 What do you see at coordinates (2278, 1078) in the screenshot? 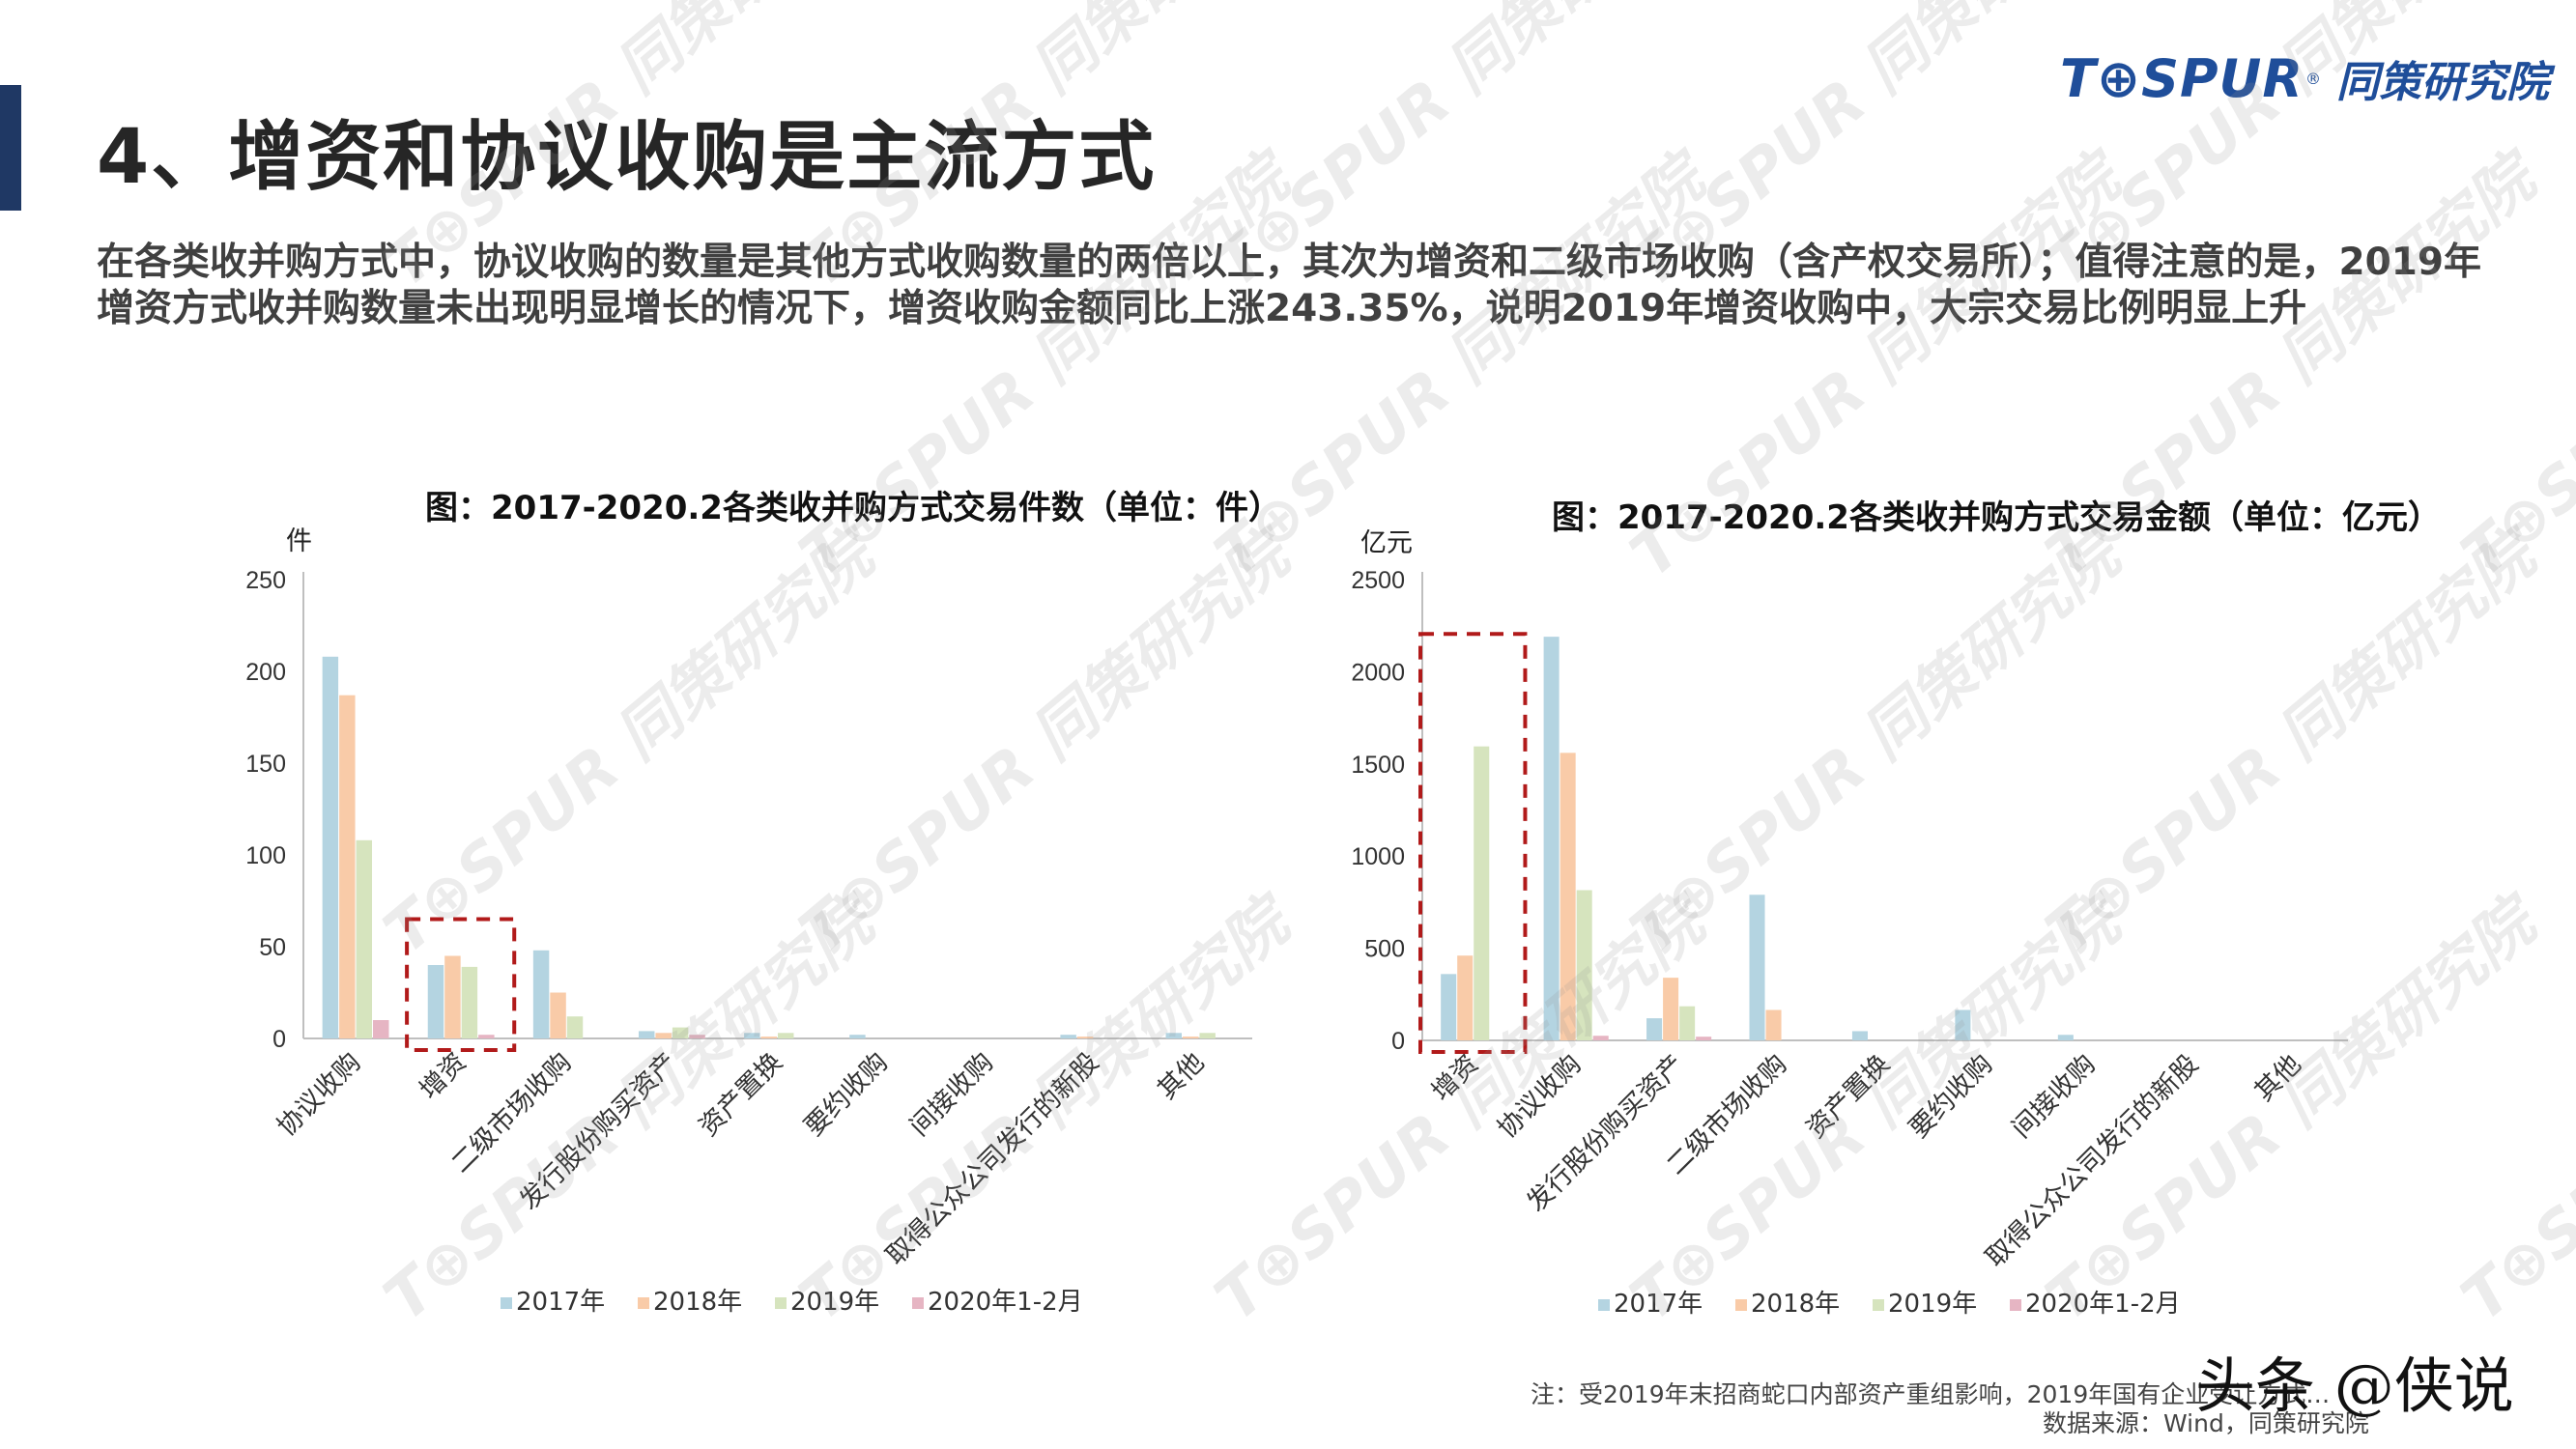
I see `x-category-label: 其他` at bounding box center [2278, 1078].